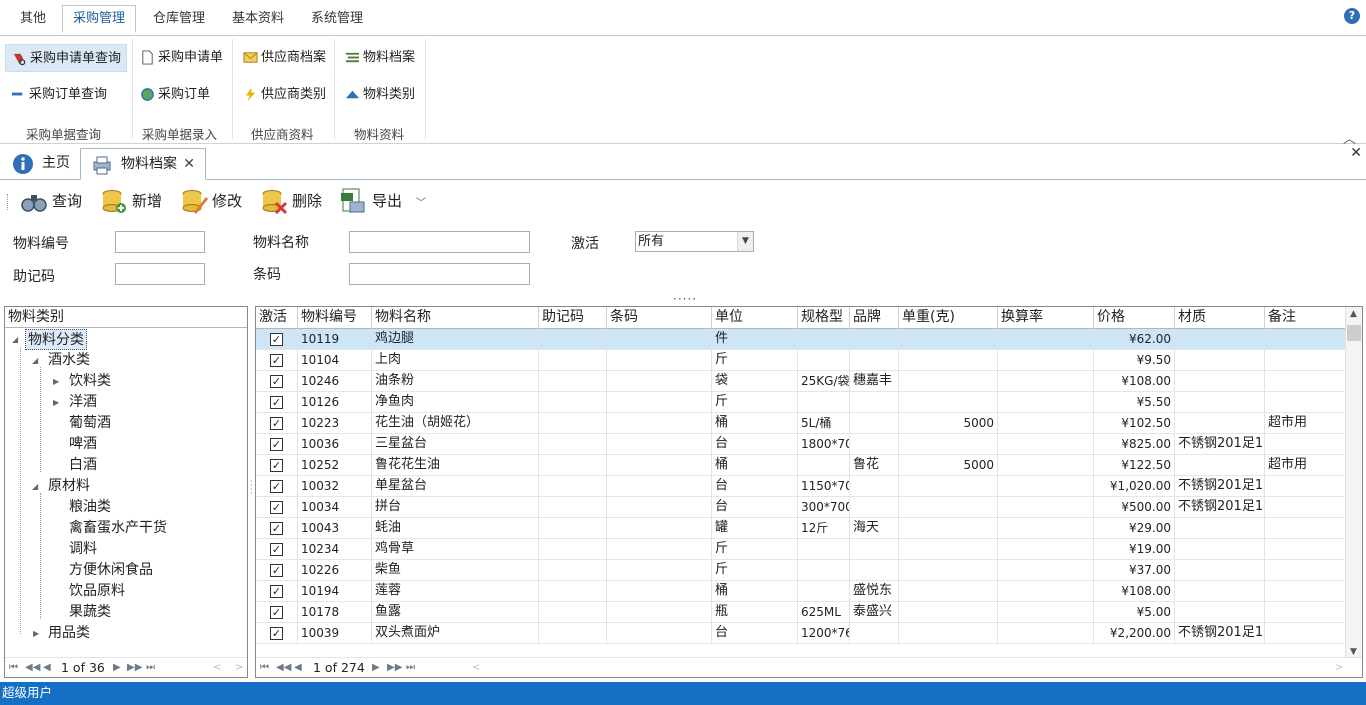 The height and width of the screenshot is (705, 1366). I want to click on purchase-request-query-button: 采购申请单查询, so click(66, 58).